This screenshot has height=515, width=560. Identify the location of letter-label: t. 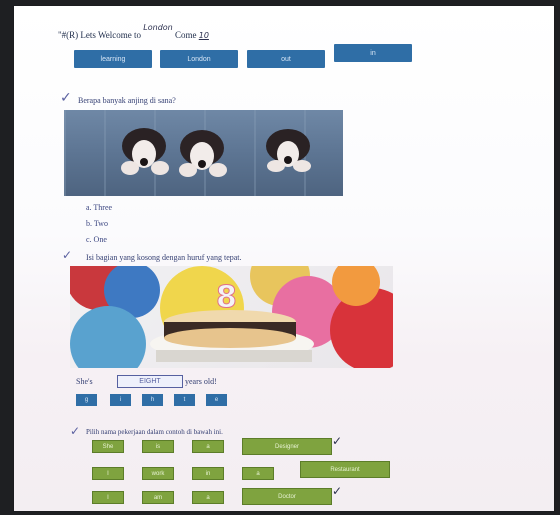
(184, 400).